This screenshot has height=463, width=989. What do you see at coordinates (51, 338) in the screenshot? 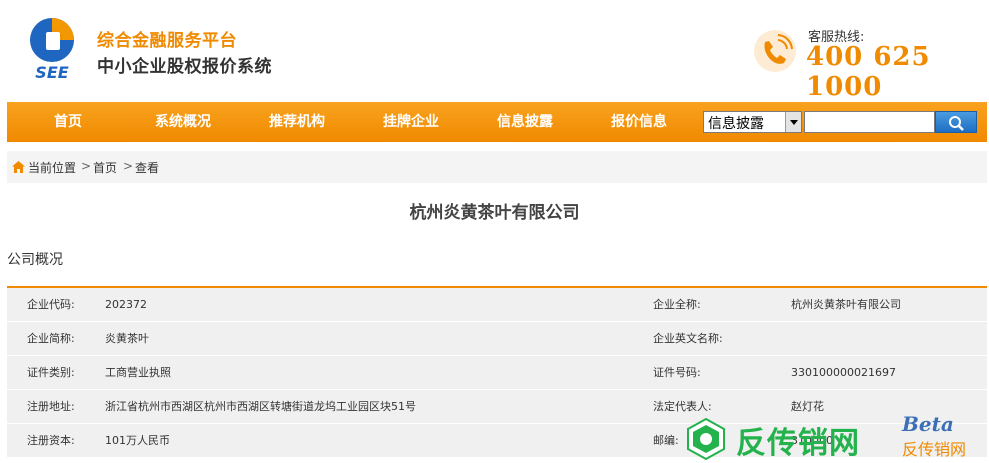
I see `field-label: 企业简称:` at bounding box center [51, 338].